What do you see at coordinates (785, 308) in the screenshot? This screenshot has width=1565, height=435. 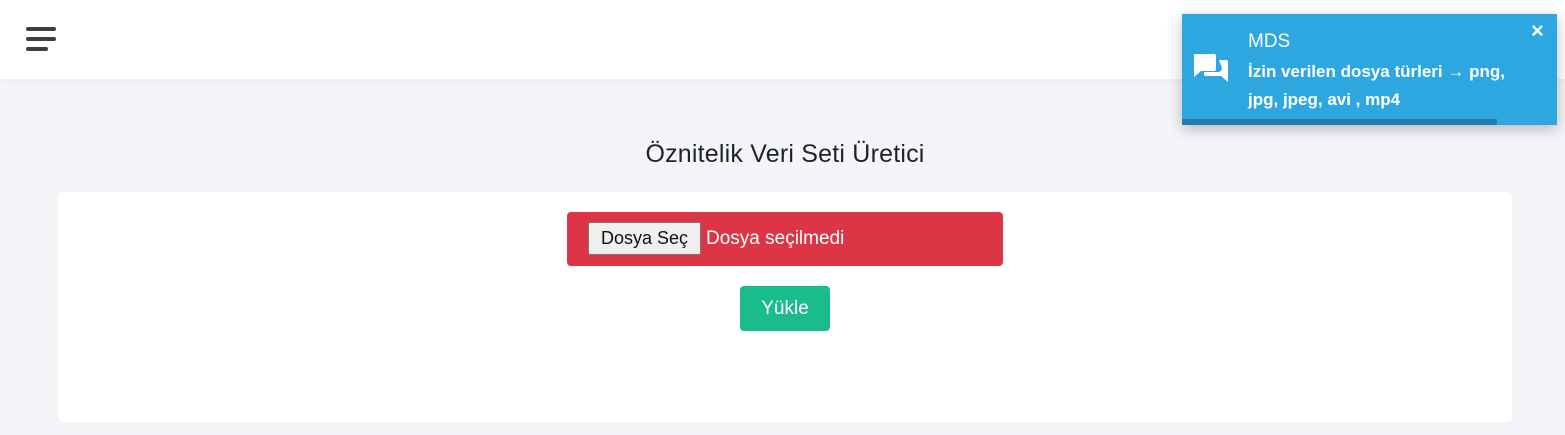 I see `upload-button: Yükle` at bounding box center [785, 308].